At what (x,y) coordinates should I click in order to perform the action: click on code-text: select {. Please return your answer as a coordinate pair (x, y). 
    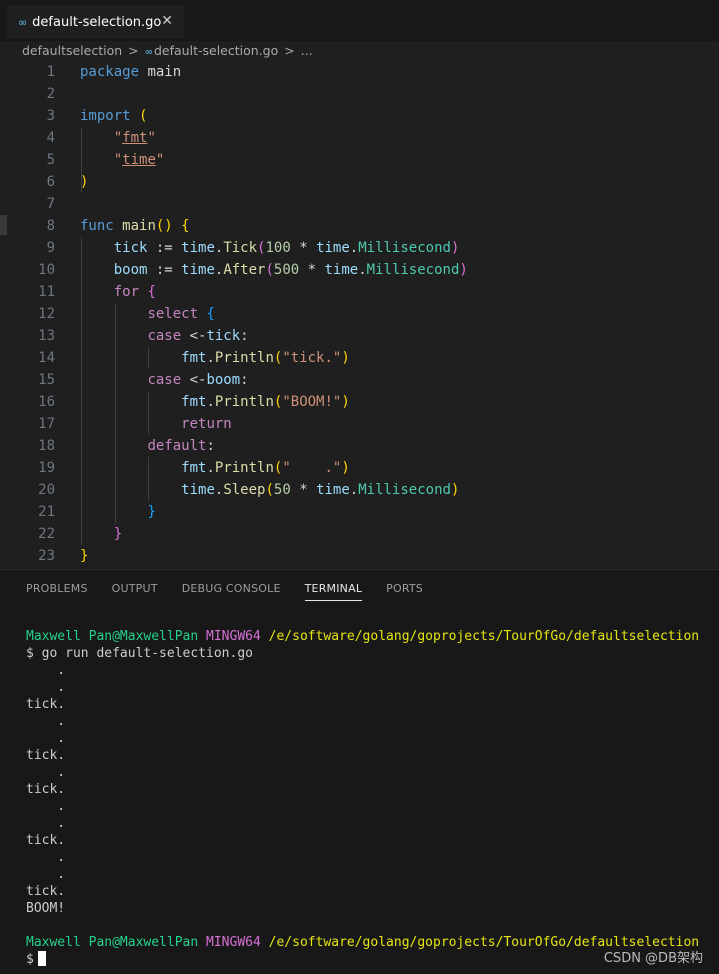
    Looking at the image, I should click on (181, 314).